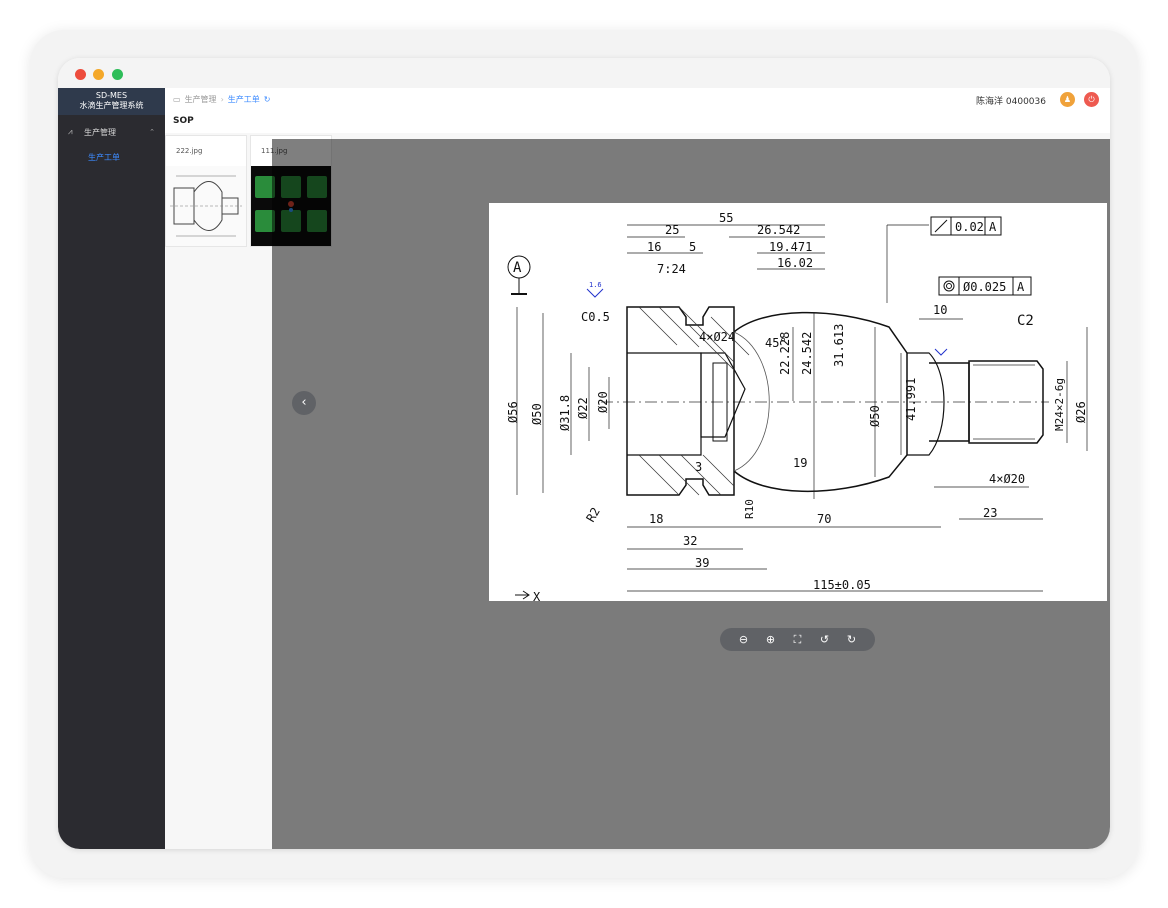 The width and height of the screenshot is (1168, 908). What do you see at coordinates (104, 157) in the screenshot?
I see `sidebar-item-label: 生产工单` at bounding box center [104, 157].